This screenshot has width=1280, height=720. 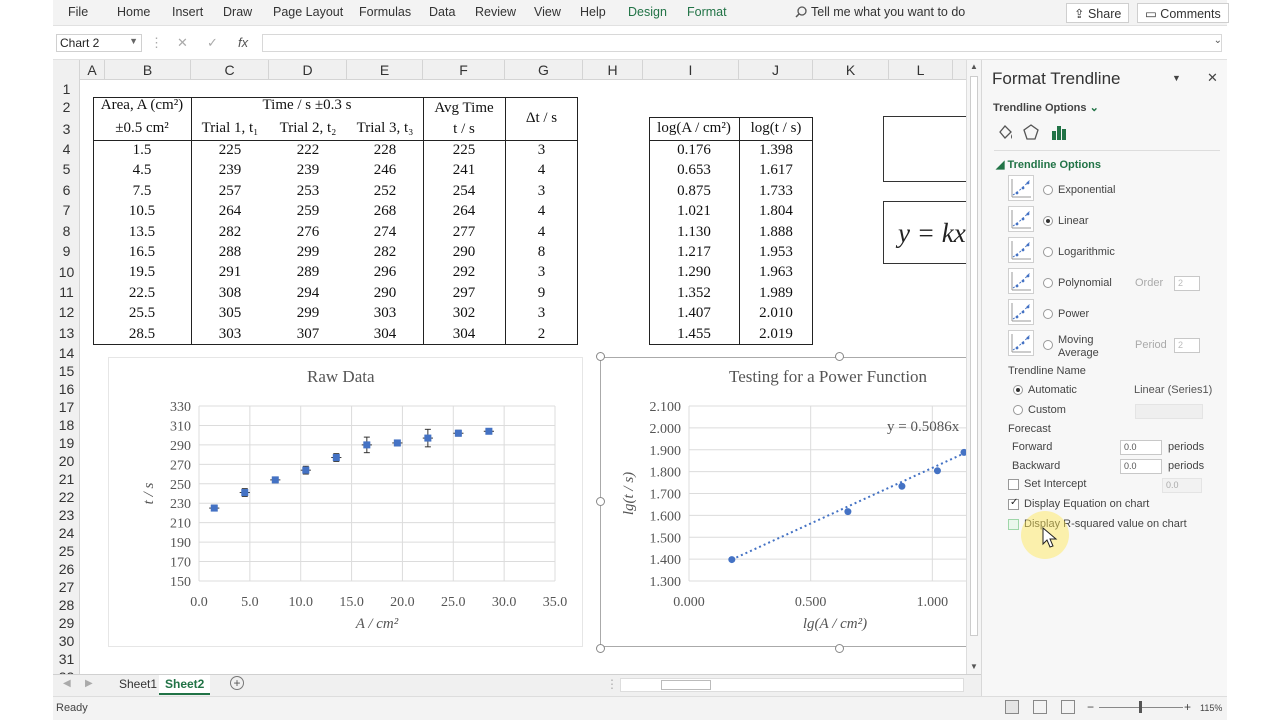 What do you see at coordinates (1048, 164) in the screenshot?
I see `section-toggle: ◢ Trendline Options` at bounding box center [1048, 164].